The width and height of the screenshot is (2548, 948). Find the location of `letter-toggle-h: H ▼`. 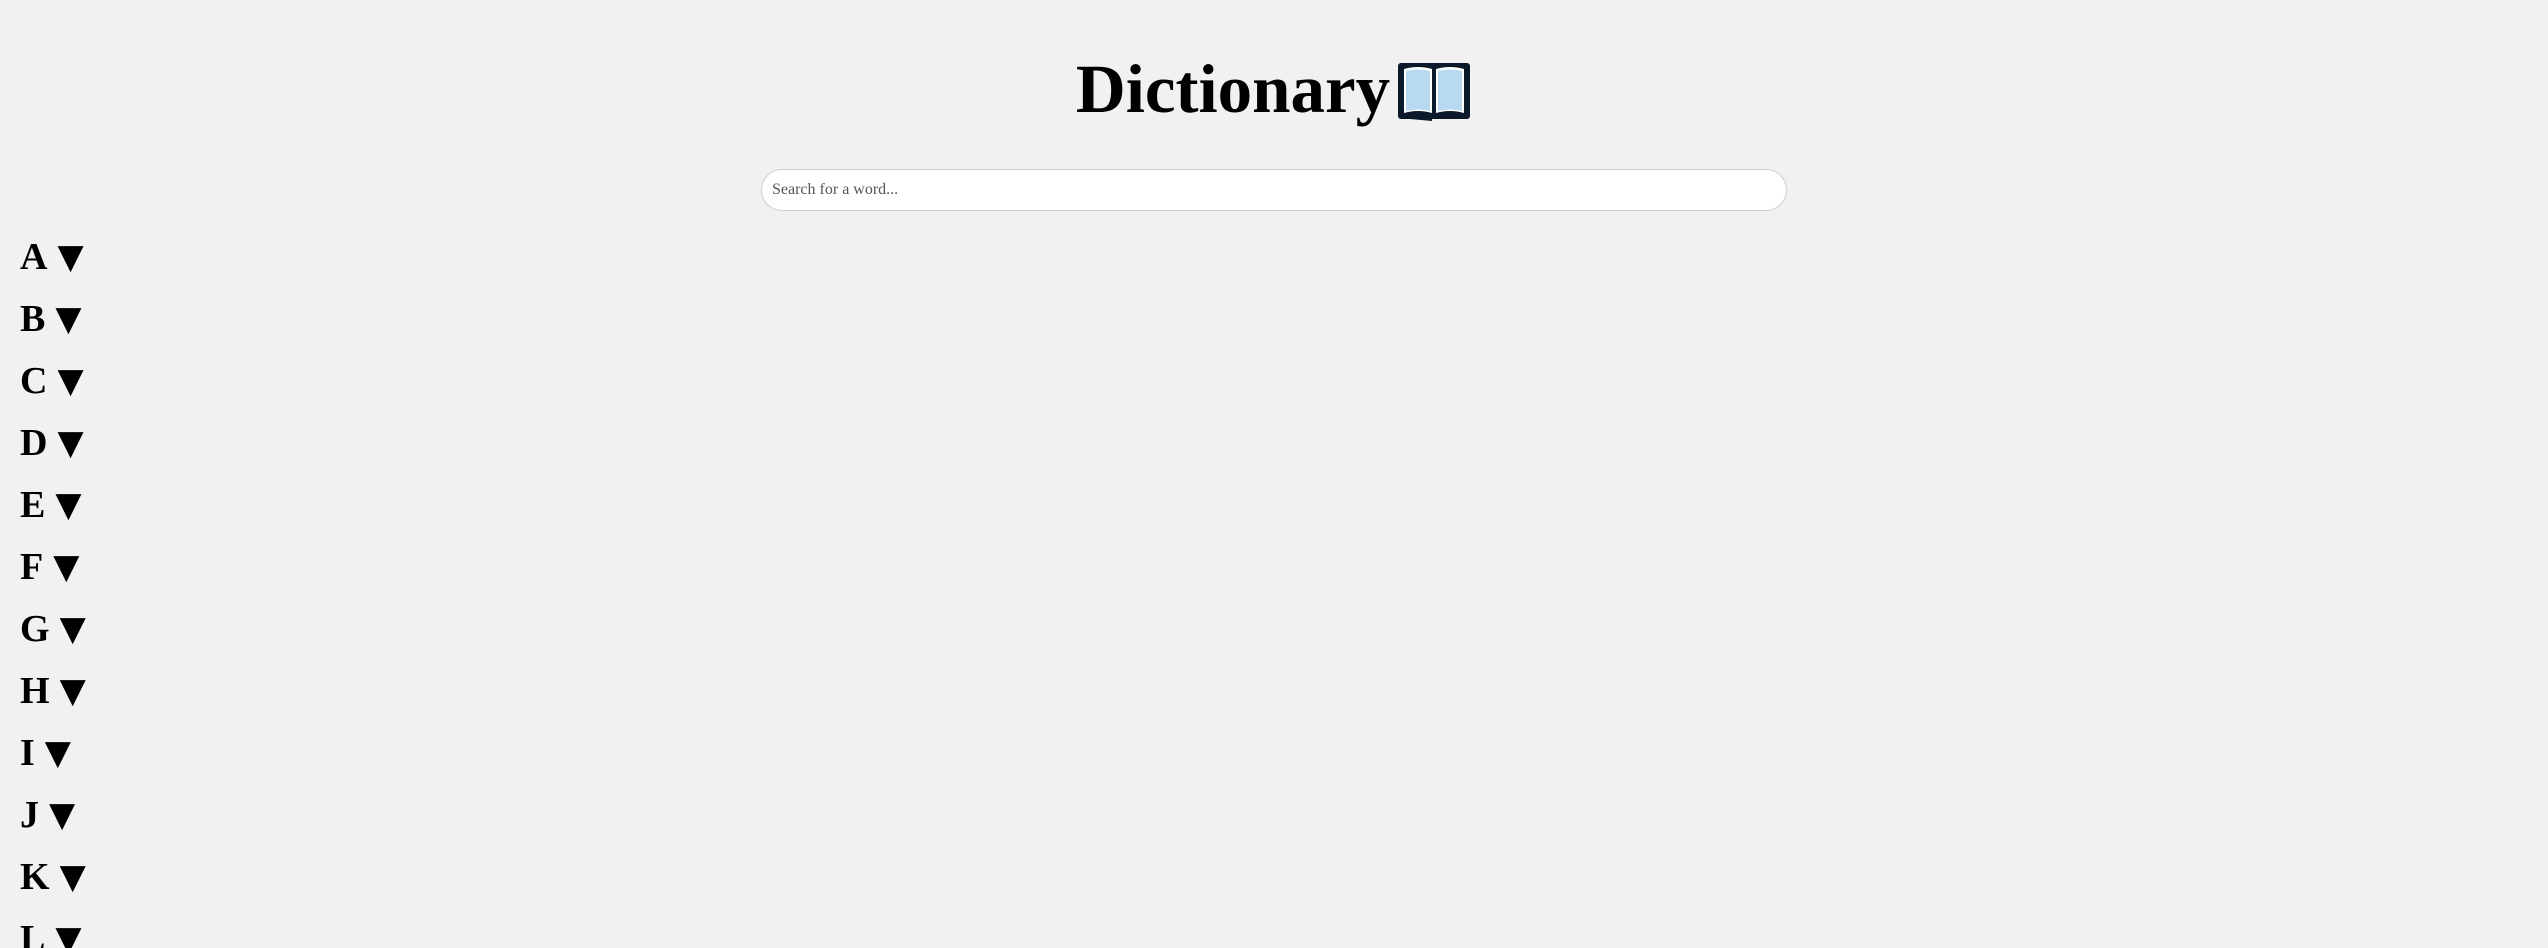

letter-toggle-h: H ▼ is located at coordinates (53, 691).